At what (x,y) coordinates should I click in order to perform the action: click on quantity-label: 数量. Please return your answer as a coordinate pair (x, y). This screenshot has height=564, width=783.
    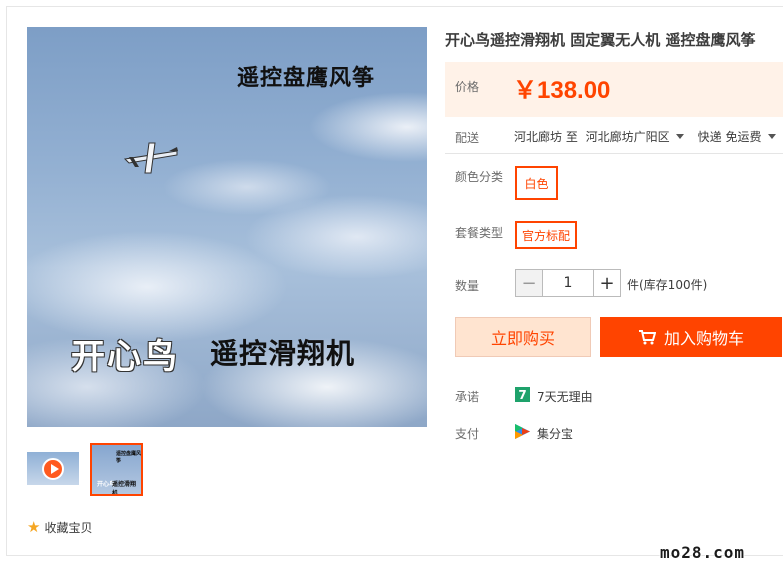
    Looking at the image, I should click on (467, 286).